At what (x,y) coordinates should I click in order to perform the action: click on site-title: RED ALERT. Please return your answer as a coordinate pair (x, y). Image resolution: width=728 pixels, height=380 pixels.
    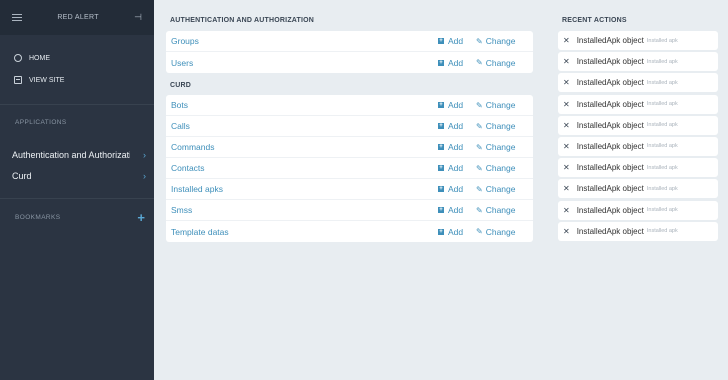
    Looking at the image, I should click on (77, 17).